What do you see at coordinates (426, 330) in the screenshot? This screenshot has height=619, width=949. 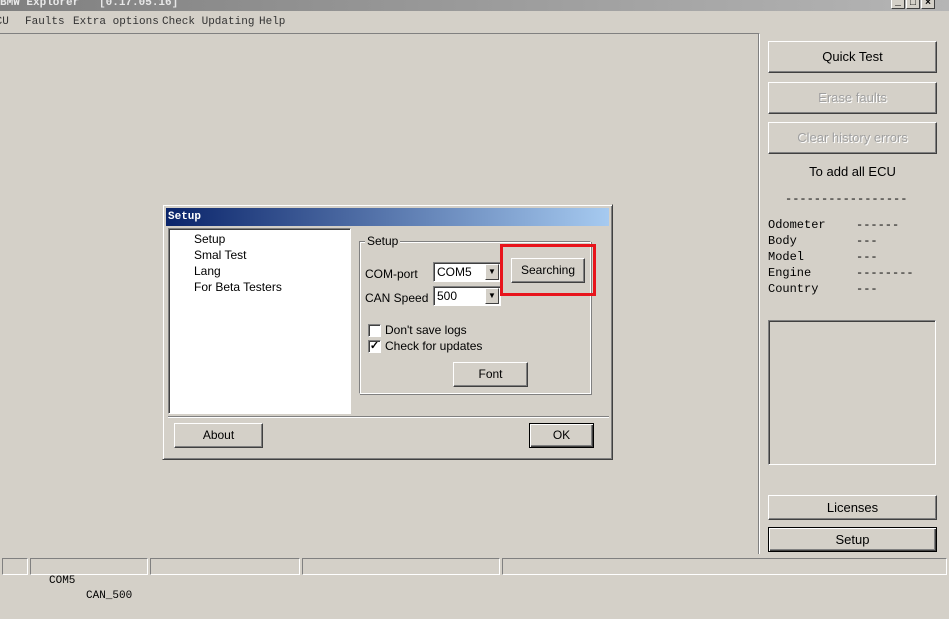 I see `dont-save-logs-label: Don't save logs` at bounding box center [426, 330].